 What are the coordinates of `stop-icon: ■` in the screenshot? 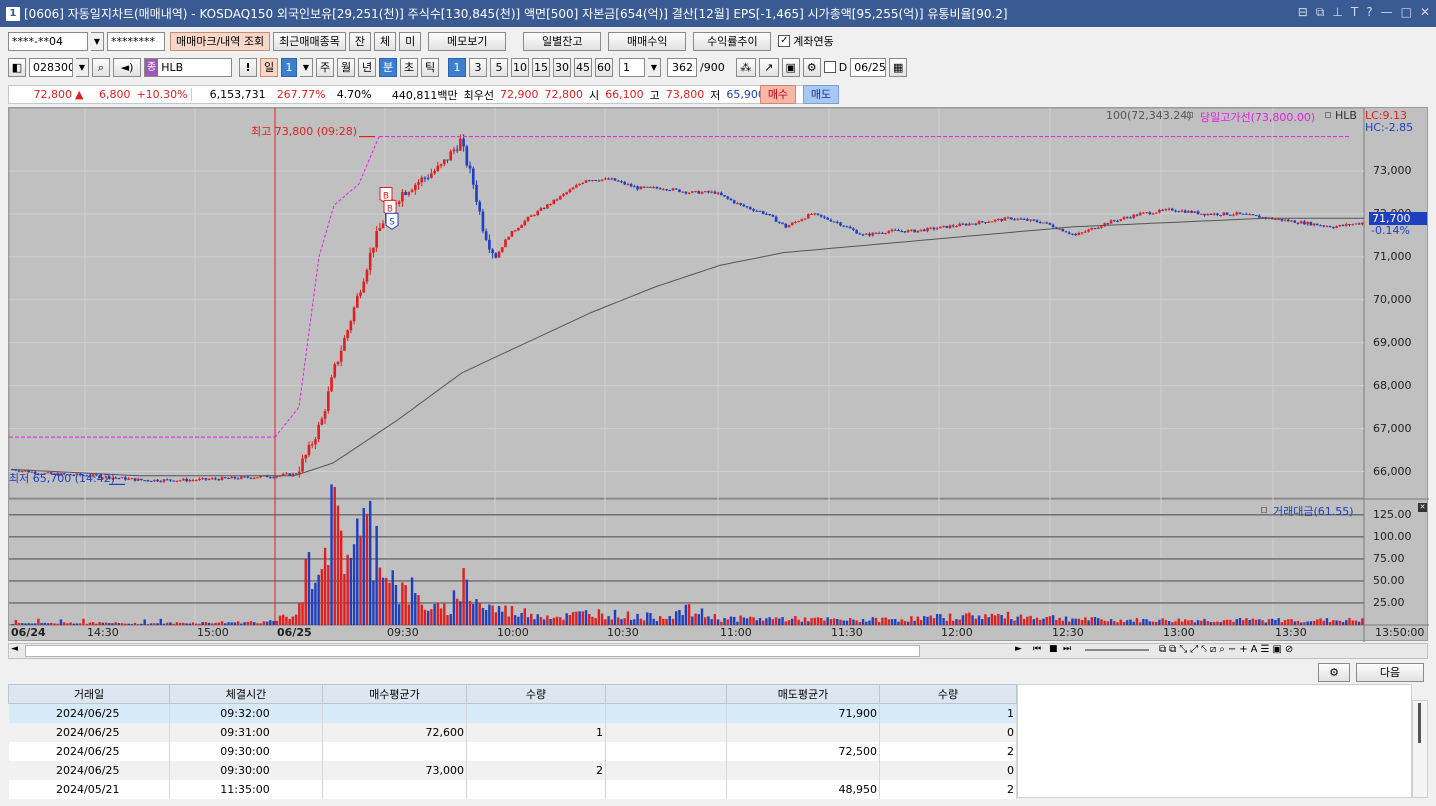 It's located at (1053, 649).